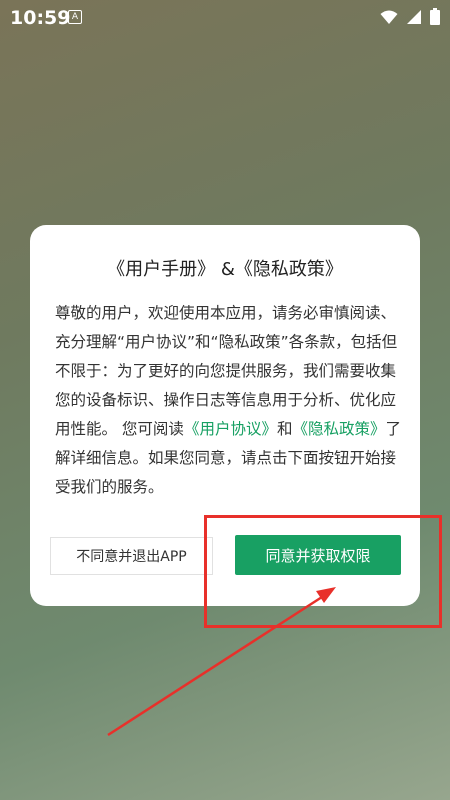  What do you see at coordinates (131, 556) in the screenshot?
I see `decline-exit-button: 不同意并退出APP` at bounding box center [131, 556].